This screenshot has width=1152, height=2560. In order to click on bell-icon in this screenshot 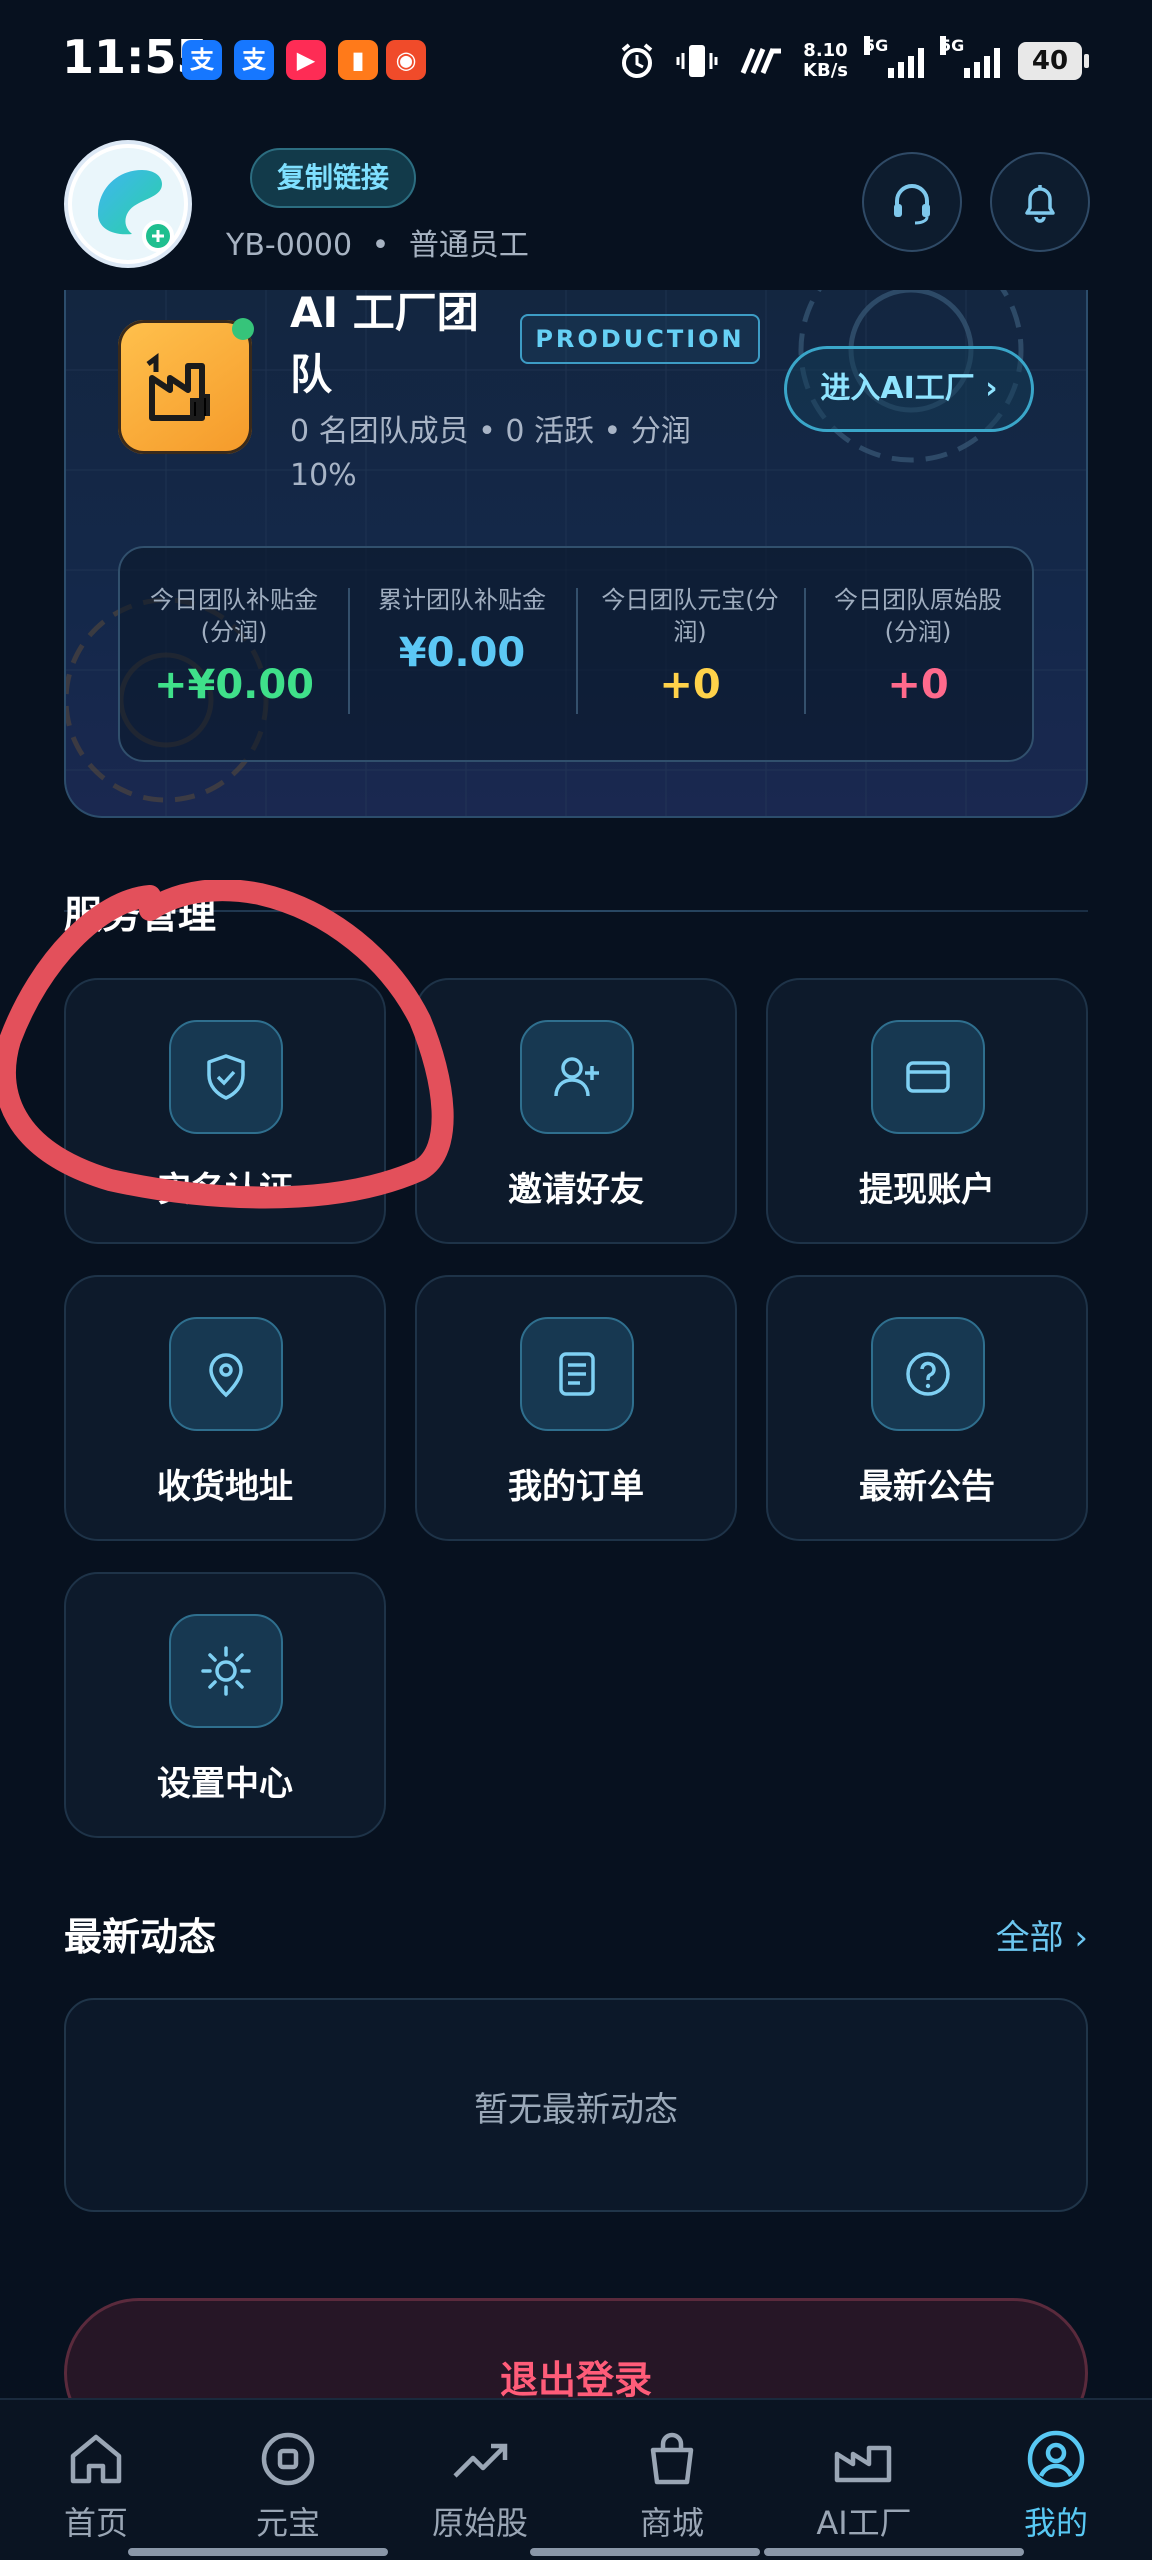, I will do `click(1040, 204)`.